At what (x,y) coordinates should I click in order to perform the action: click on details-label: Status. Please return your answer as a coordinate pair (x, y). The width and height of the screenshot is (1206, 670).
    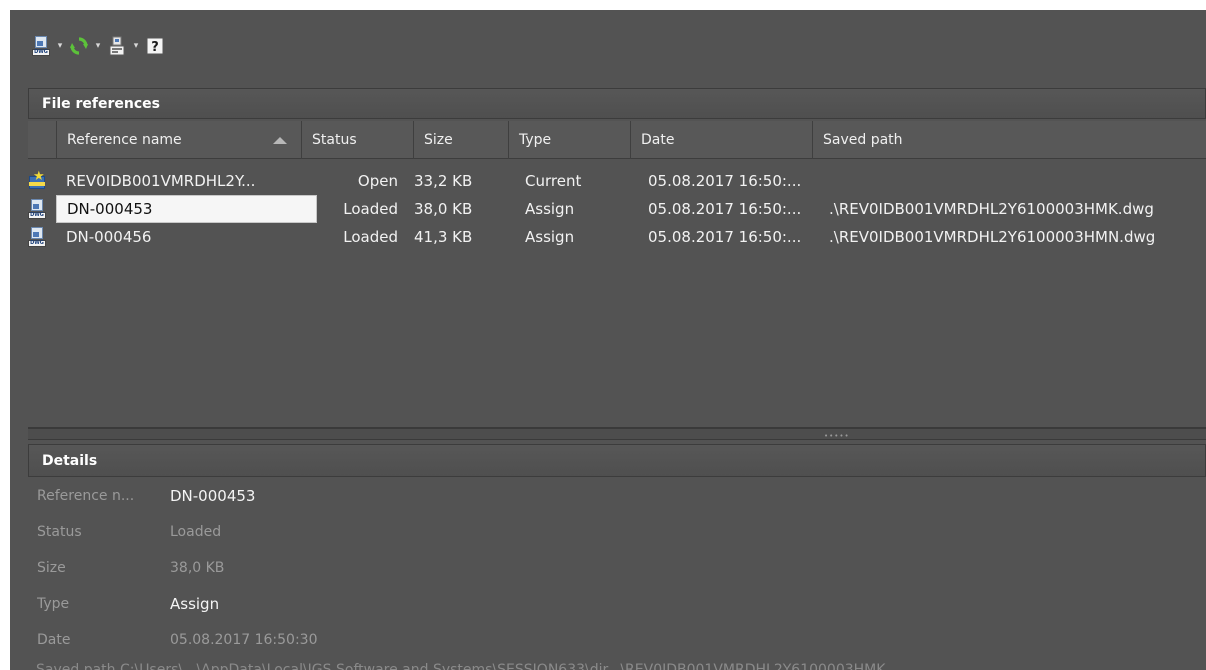
    Looking at the image, I should click on (97, 532).